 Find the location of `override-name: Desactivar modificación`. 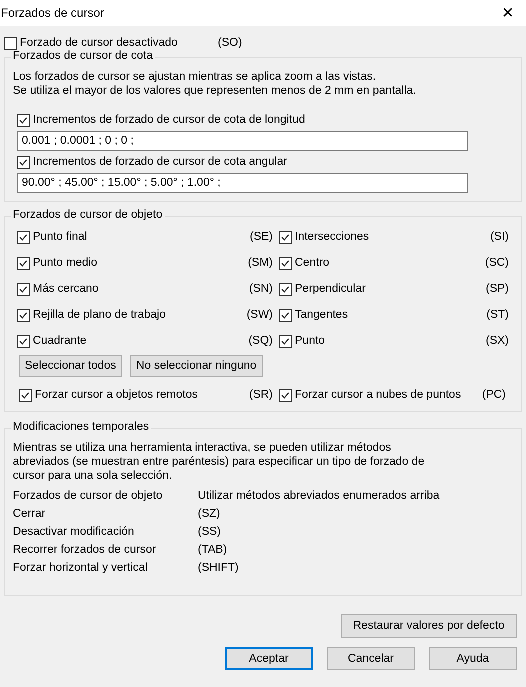

override-name: Desactivar modificación is located at coordinates (74, 532).